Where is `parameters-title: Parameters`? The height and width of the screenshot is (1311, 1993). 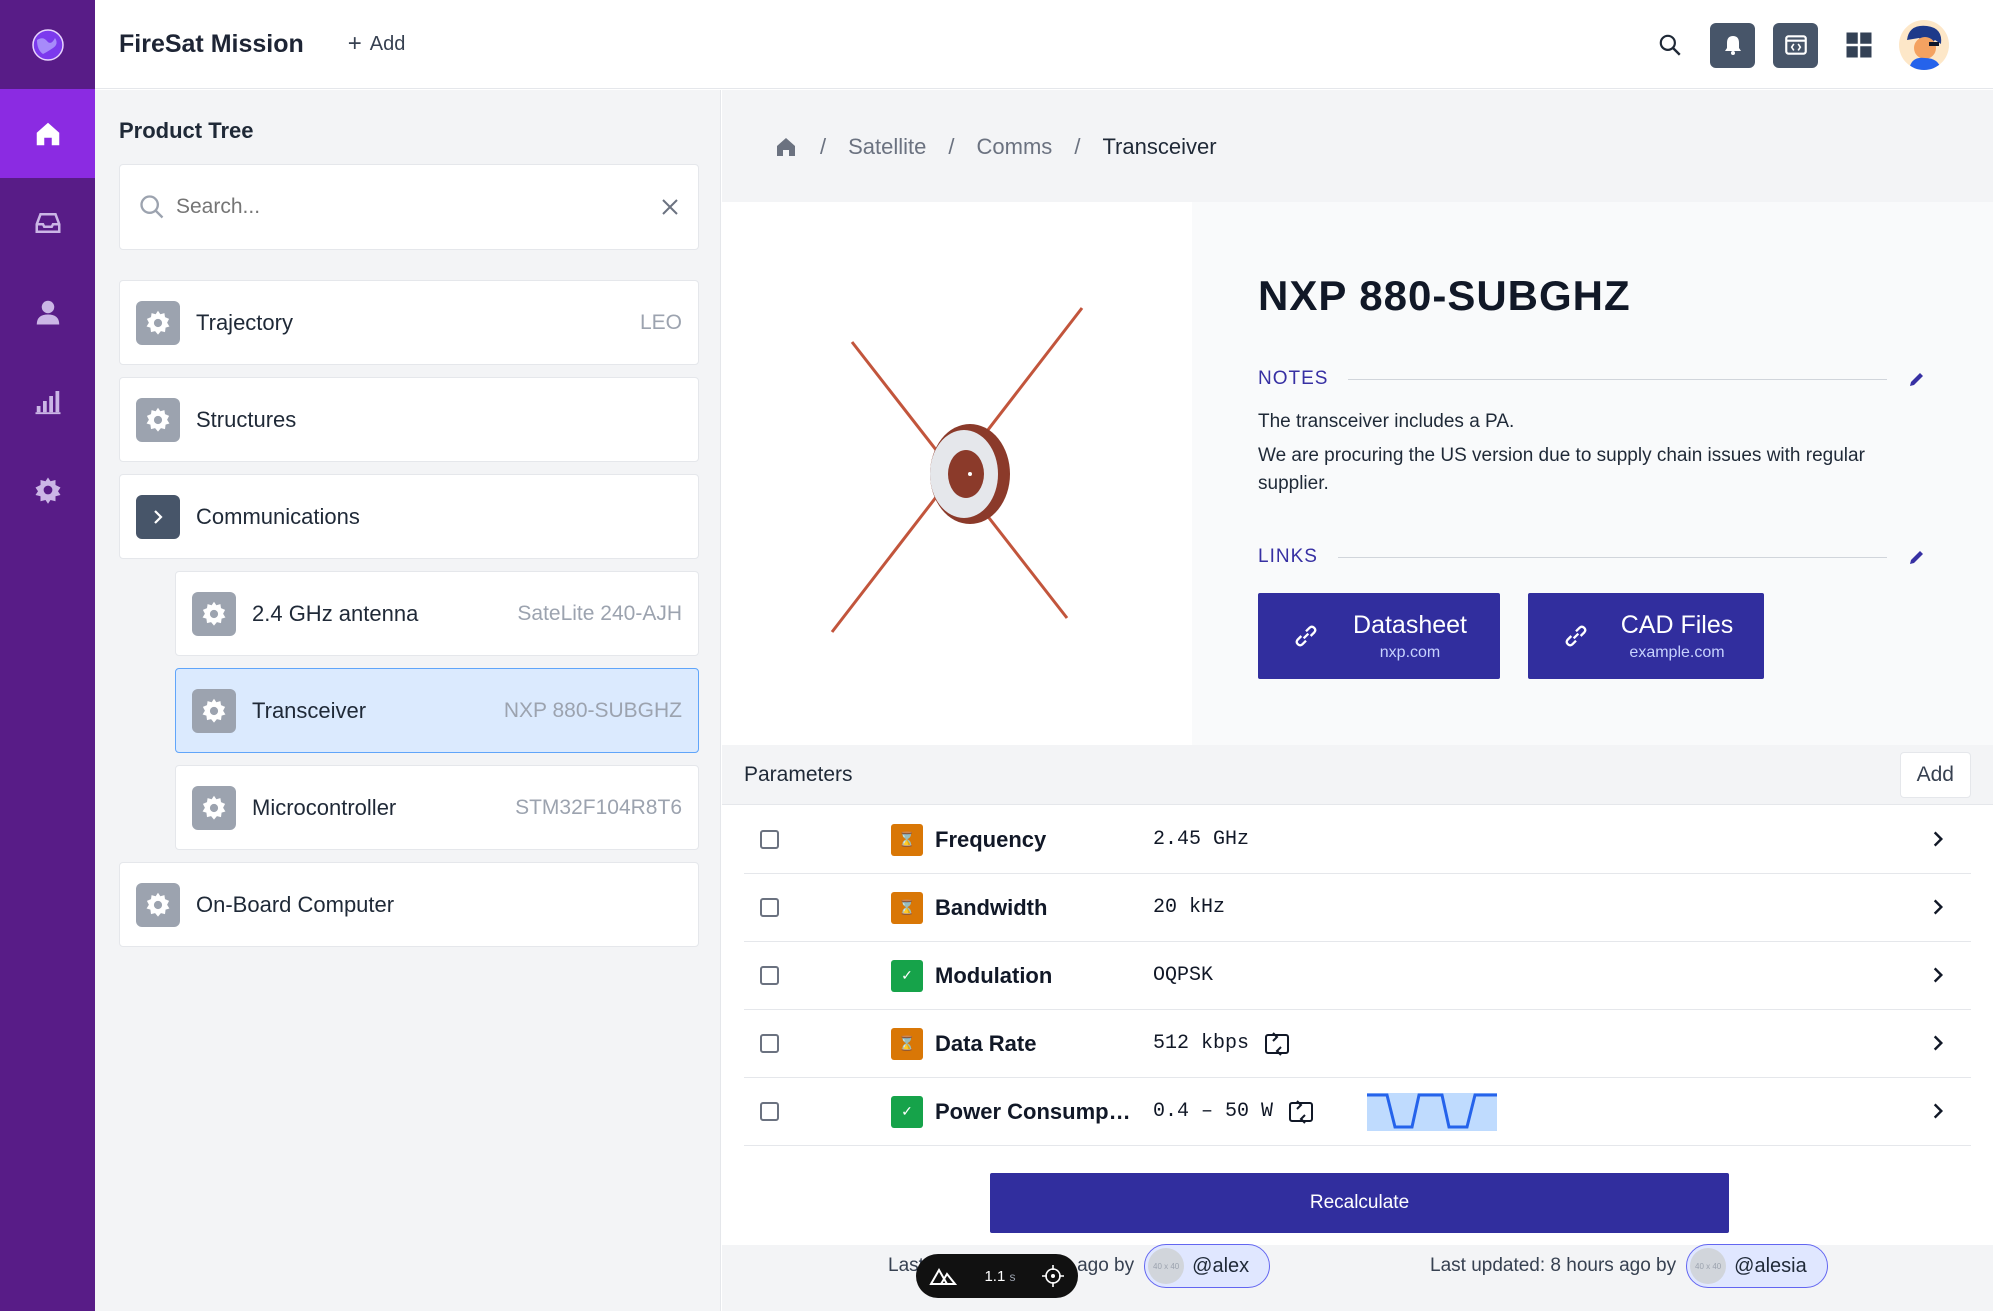 parameters-title: Parameters is located at coordinates (798, 774).